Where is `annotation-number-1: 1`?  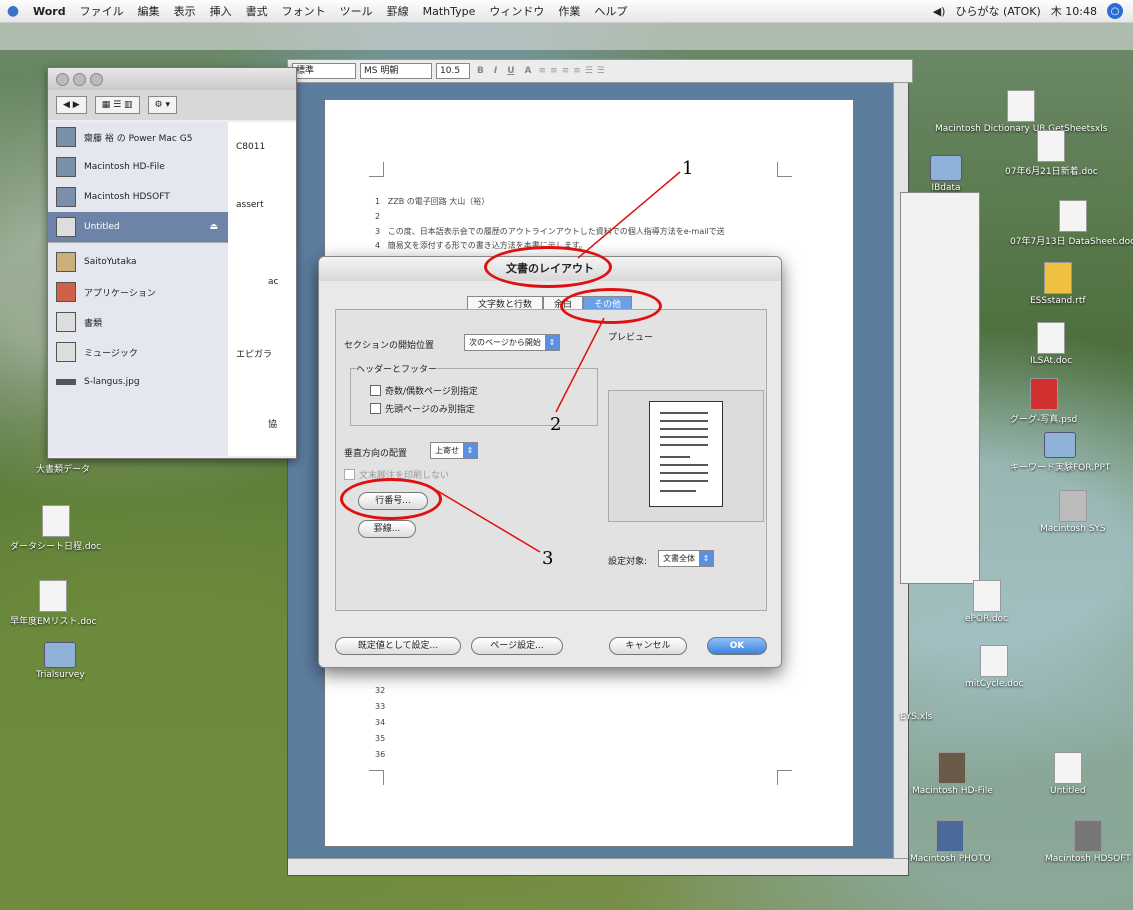
annotation-number-1: 1 is located at coordinates (688, 168).